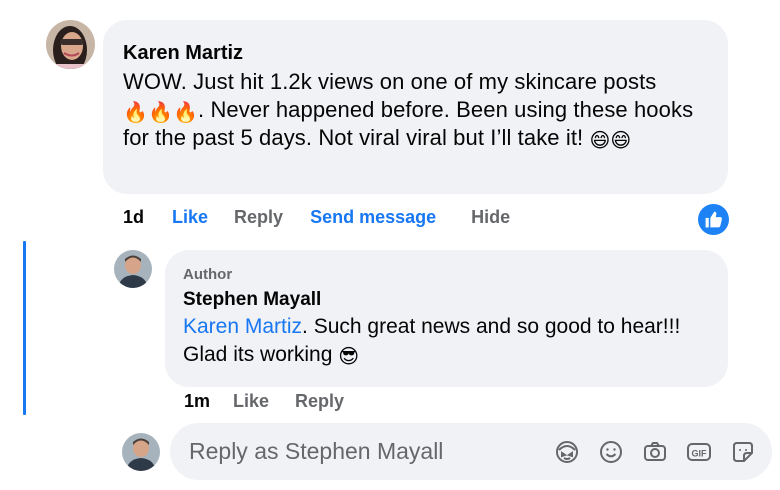  I want to click on author-tag: Author, so click(208, 274).